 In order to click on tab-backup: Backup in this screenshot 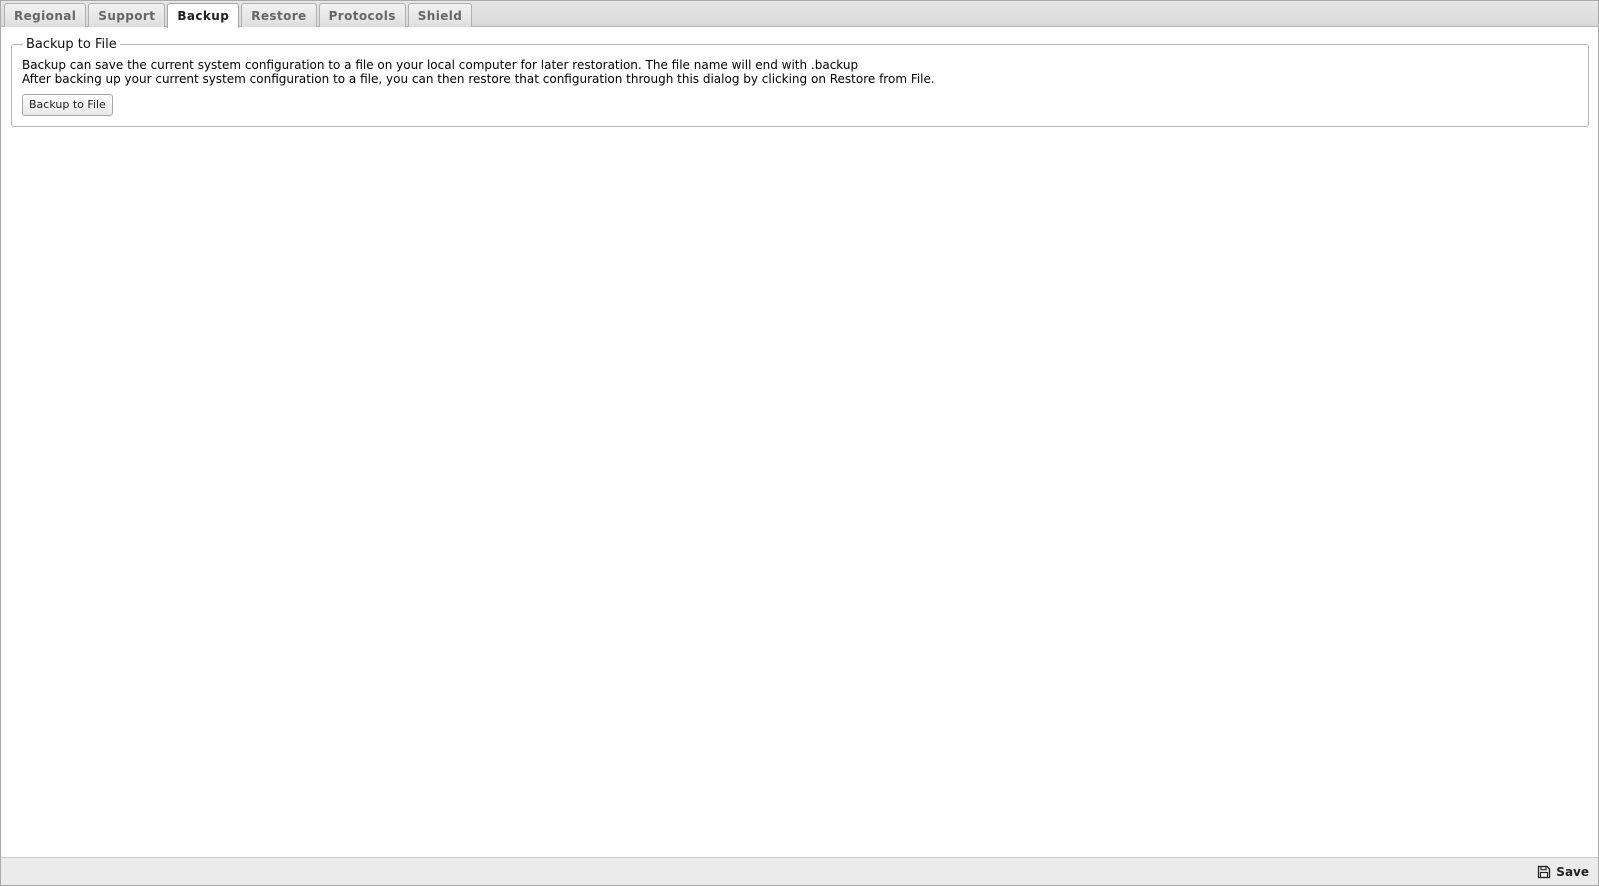, I will do `click(203, 15)`.